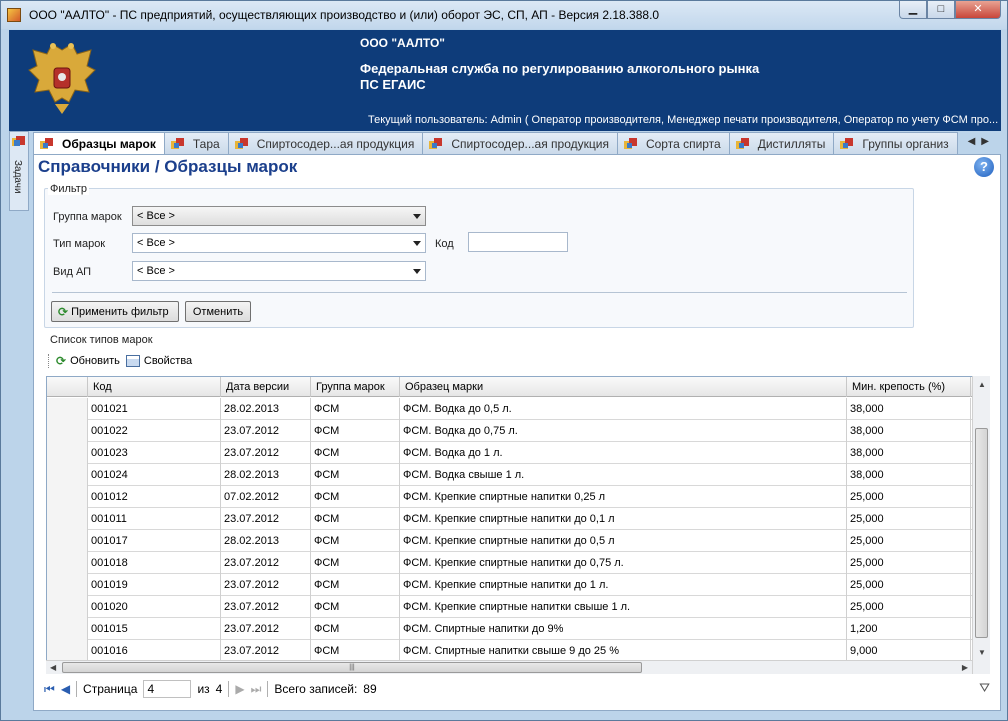  What do you see at coordinates (984, 167) in the screenshot?
I see `help-icon: ?` at bounding box center [984, 167].